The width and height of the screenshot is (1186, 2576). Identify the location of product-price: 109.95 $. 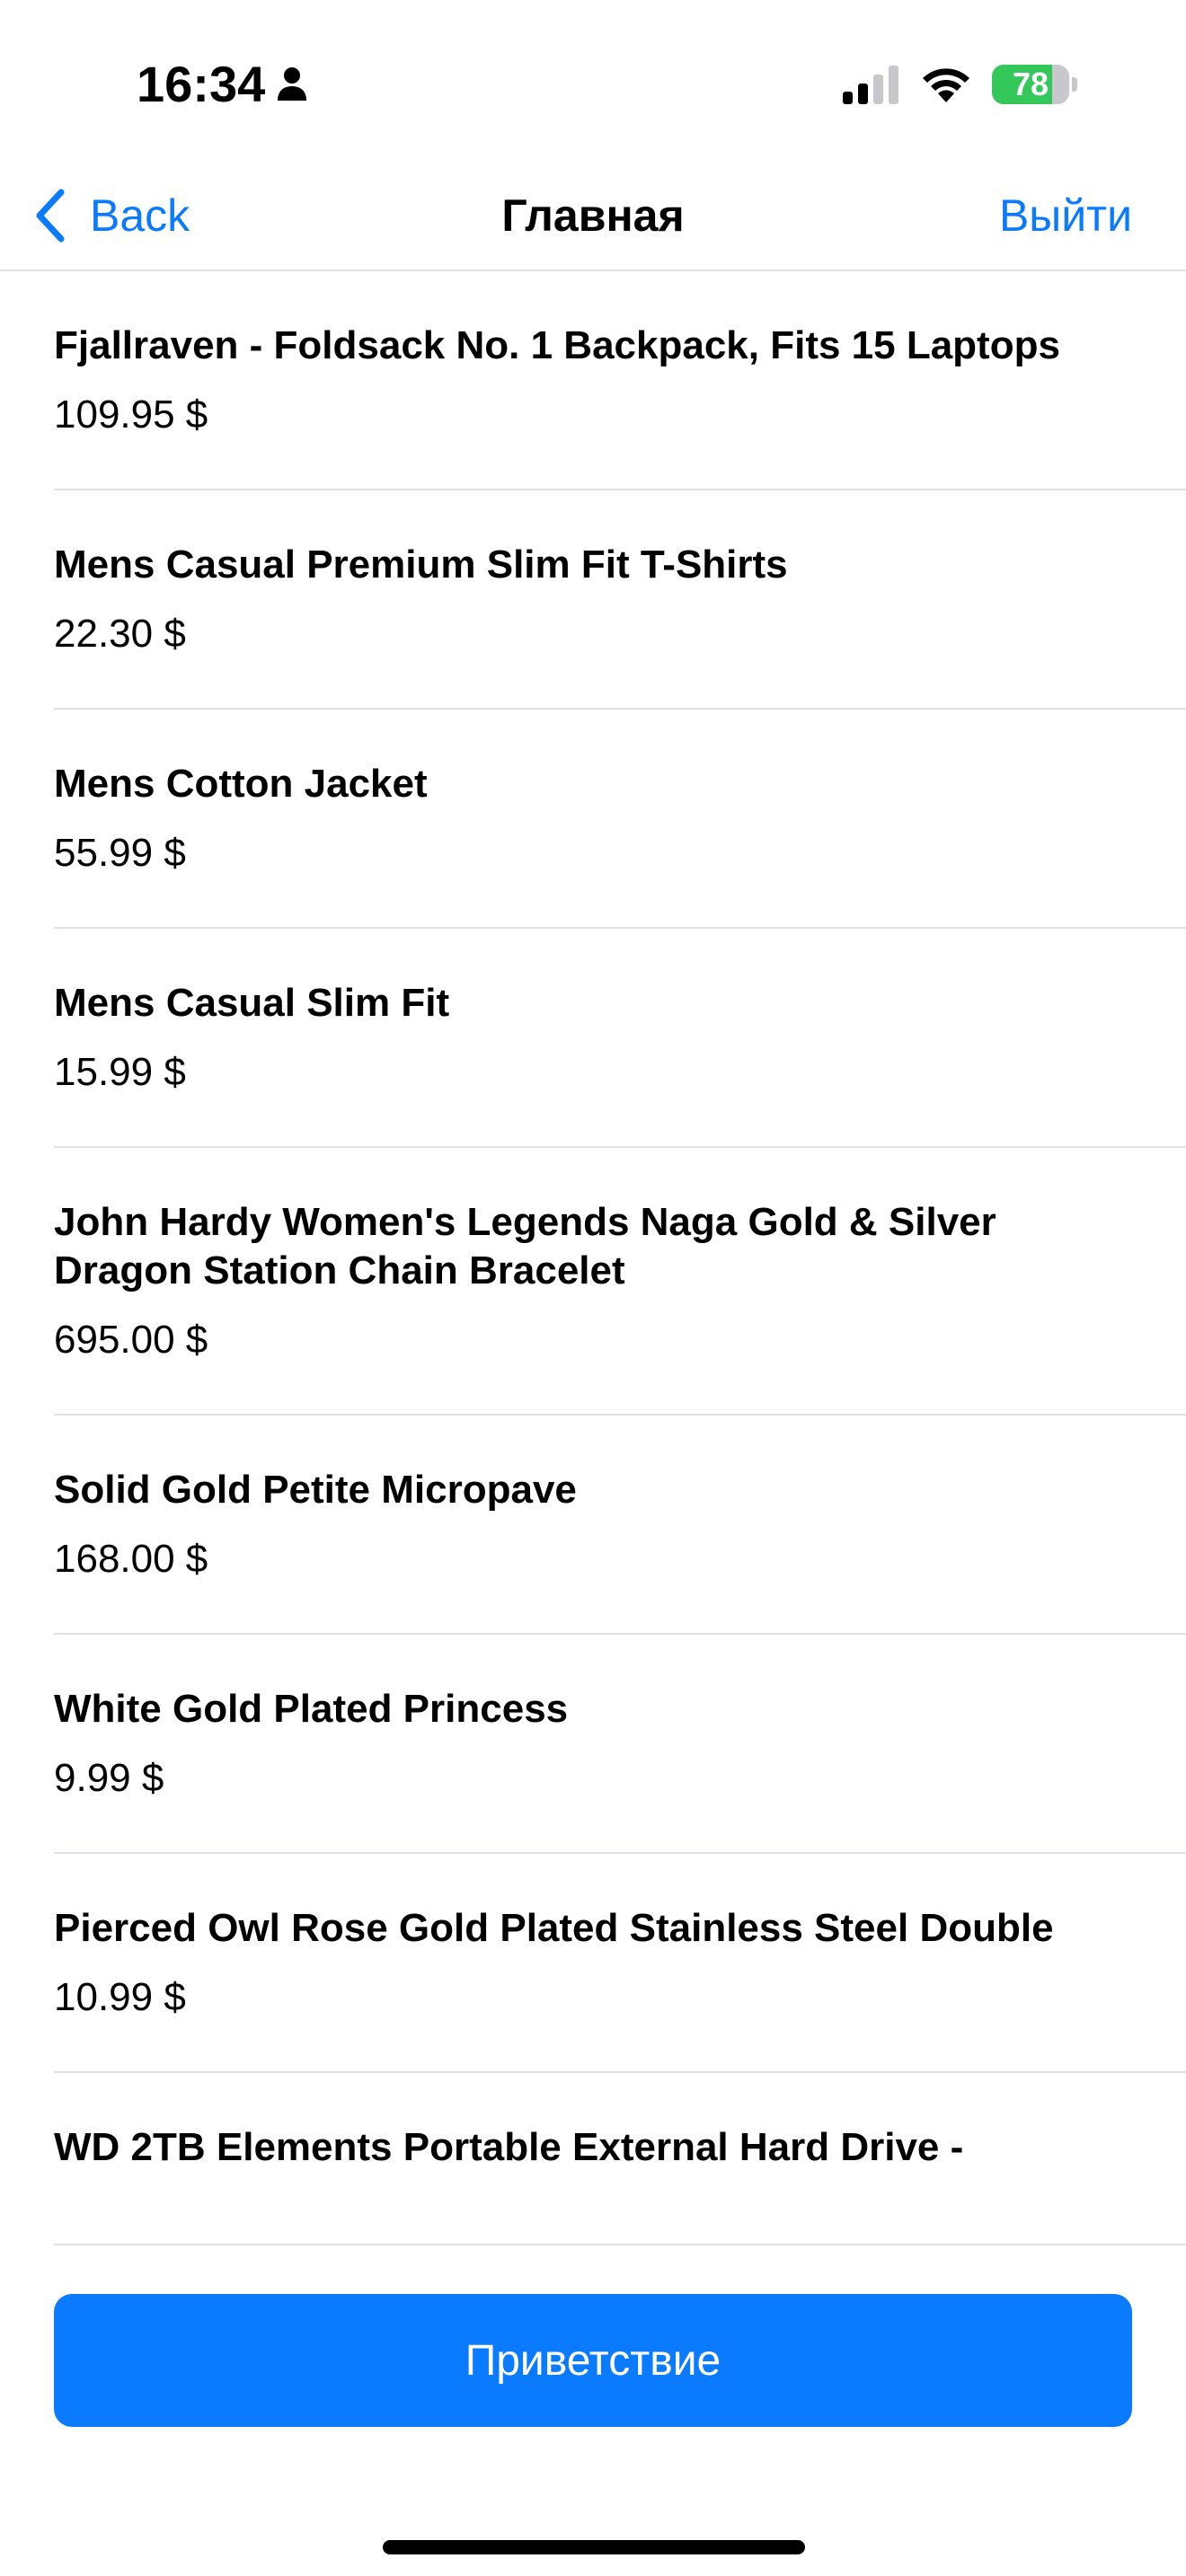
(131, 415).